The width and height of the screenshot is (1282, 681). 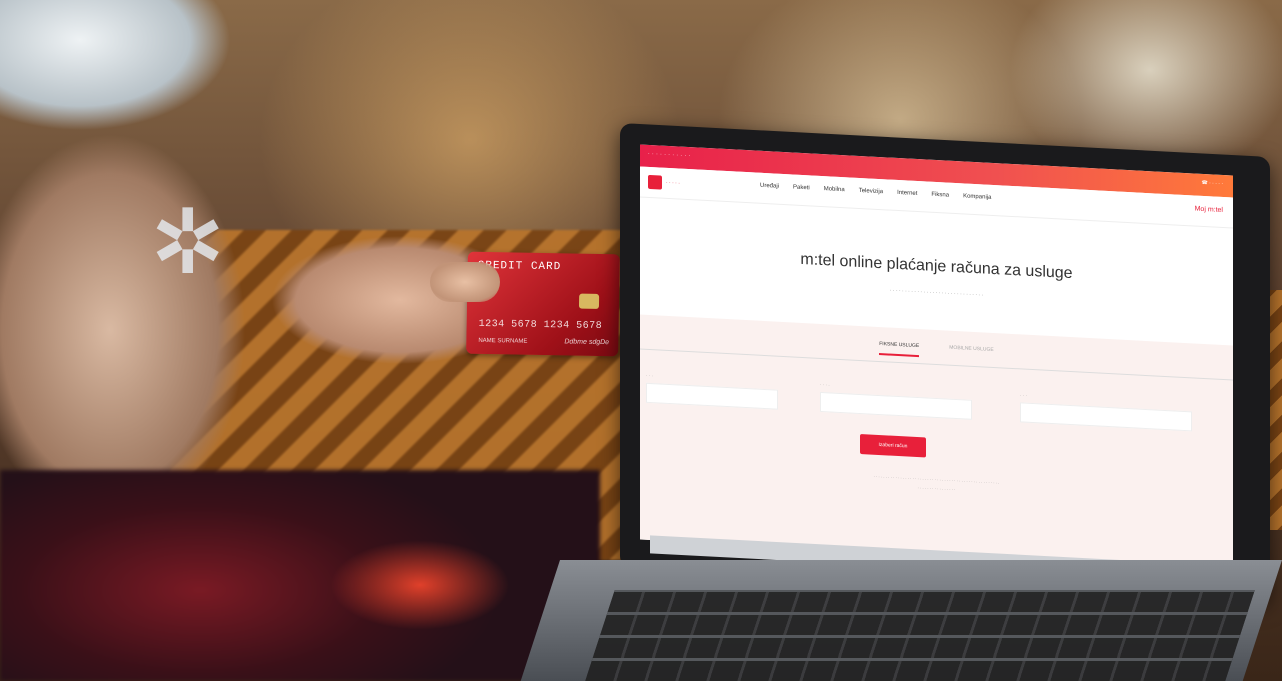 What do you see at coordinates (936, 350) in the screenshot?
I see `service-tabs: FIKSNE USLUGE MOBILNE USLUGE` at bounding box center [936, 350].